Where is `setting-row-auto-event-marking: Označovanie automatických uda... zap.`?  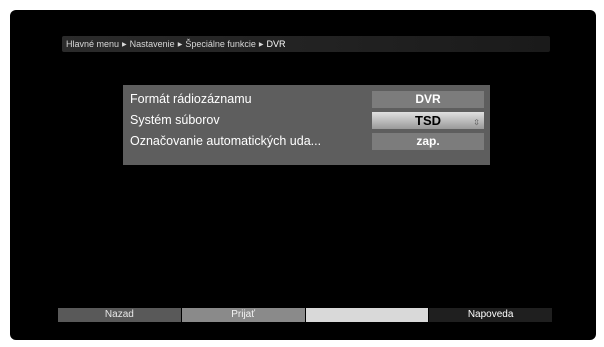
setting-row-auto-event-marking: Označovanie automatických uda... zap. is located at coordinates (306, 141).